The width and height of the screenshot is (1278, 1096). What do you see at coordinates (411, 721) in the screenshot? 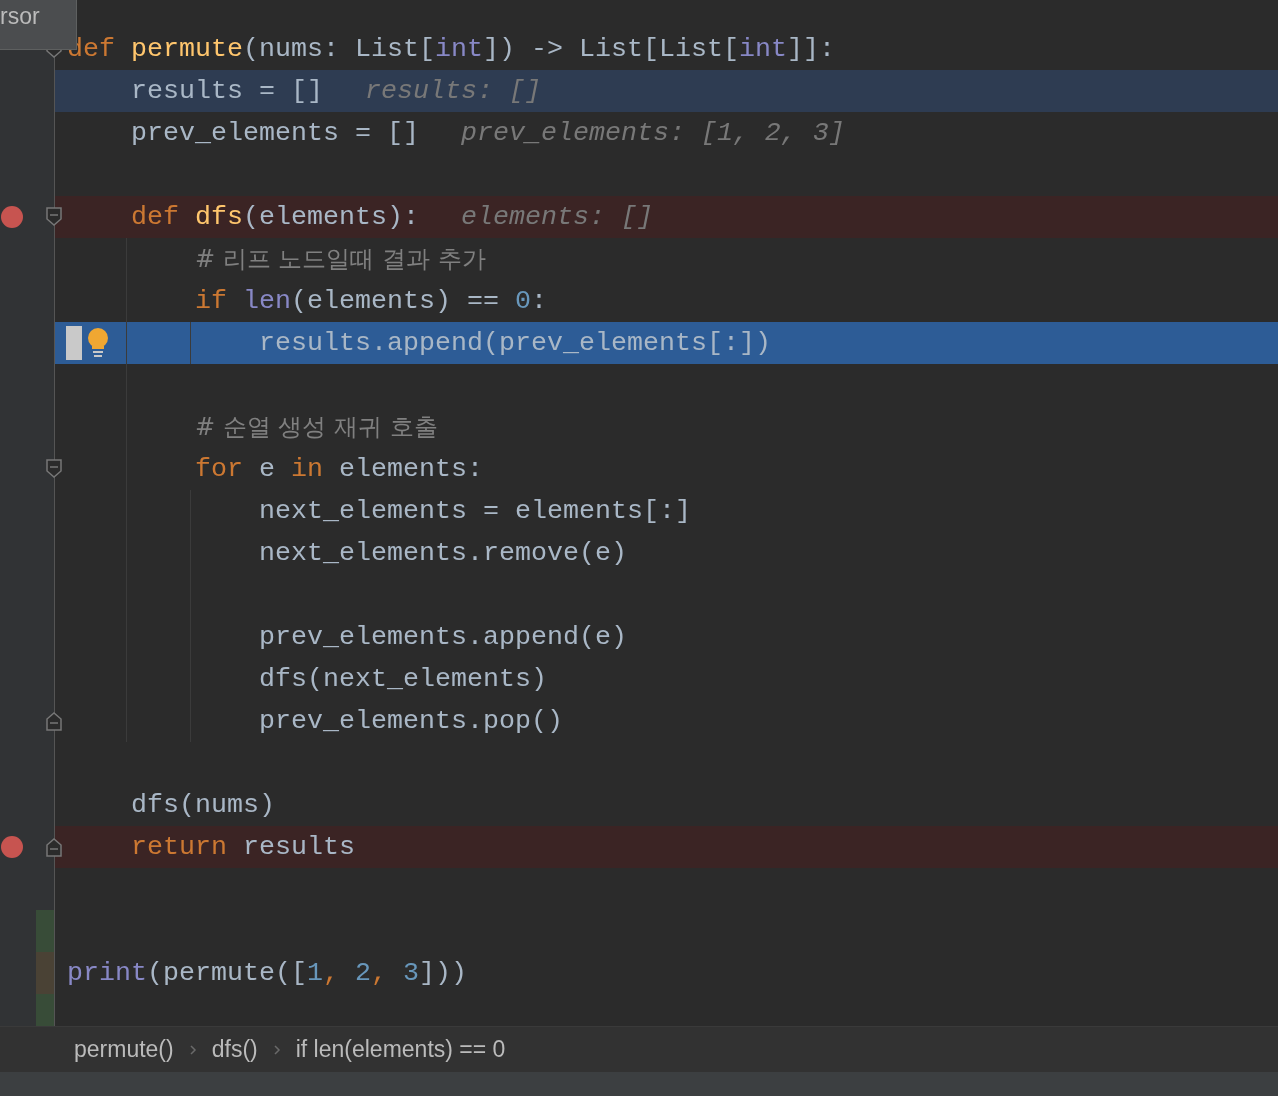
I see `code-token: prev_elements.pop()` at bounding box center [411, 721].